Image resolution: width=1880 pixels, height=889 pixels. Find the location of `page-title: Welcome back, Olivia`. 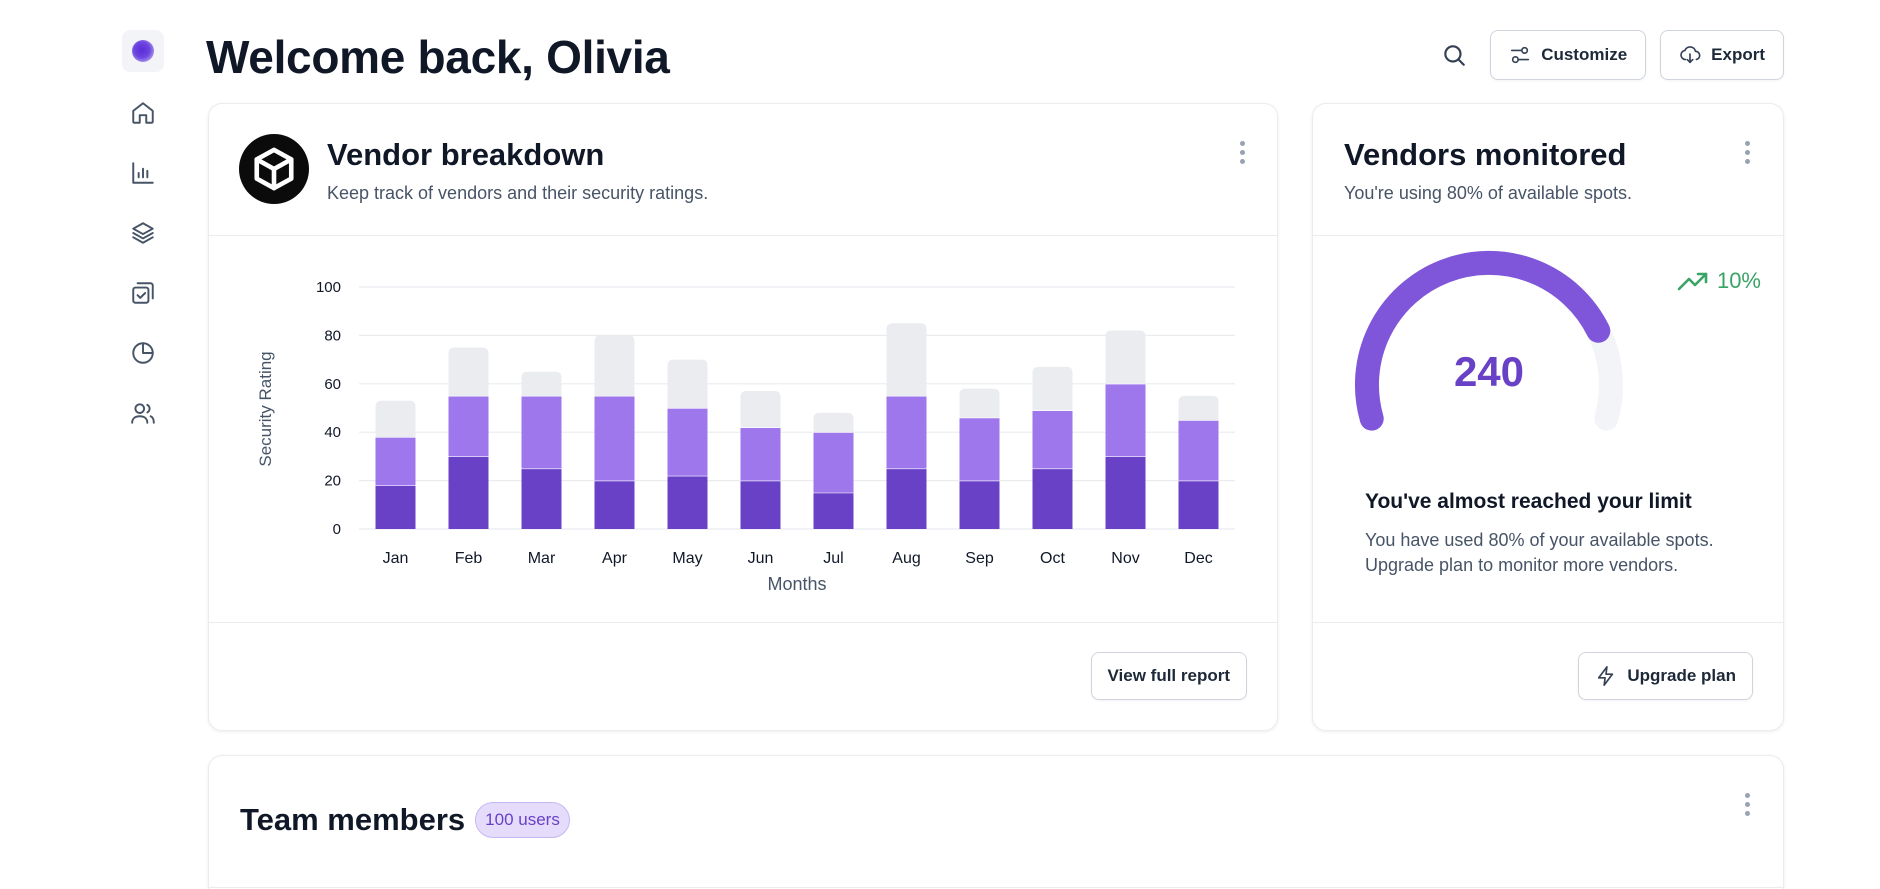

page-title: Welcome back, Olivia is located at coordinates (438, 57).